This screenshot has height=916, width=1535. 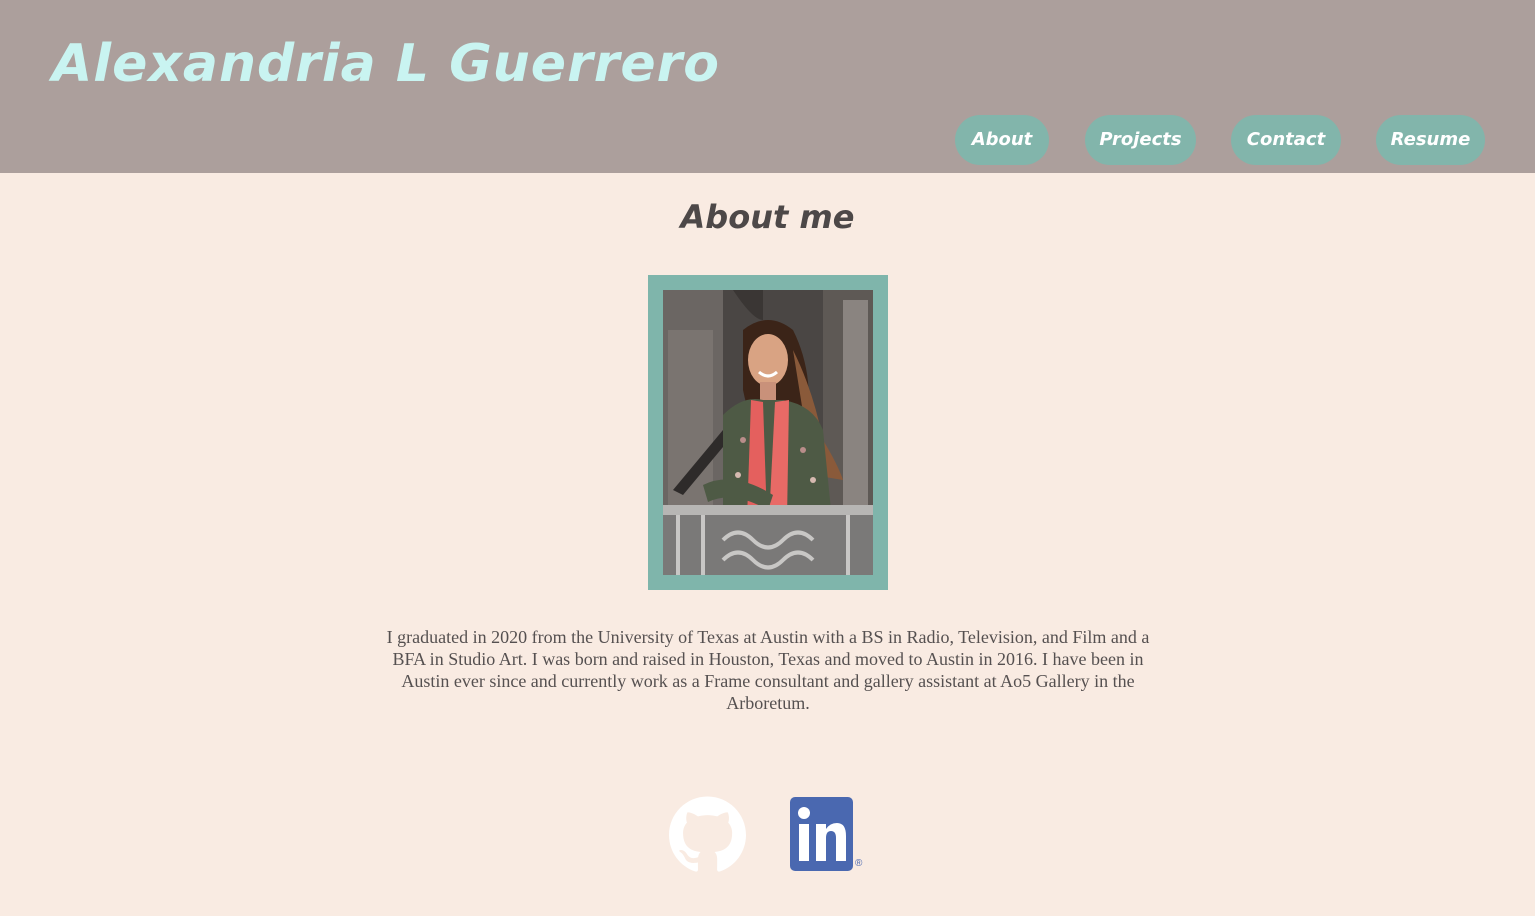 What do you see at coordinates (1140, 140) in the screenshot?
I see `nav-projects-button: Projects` at bounding box center [1140, 140].